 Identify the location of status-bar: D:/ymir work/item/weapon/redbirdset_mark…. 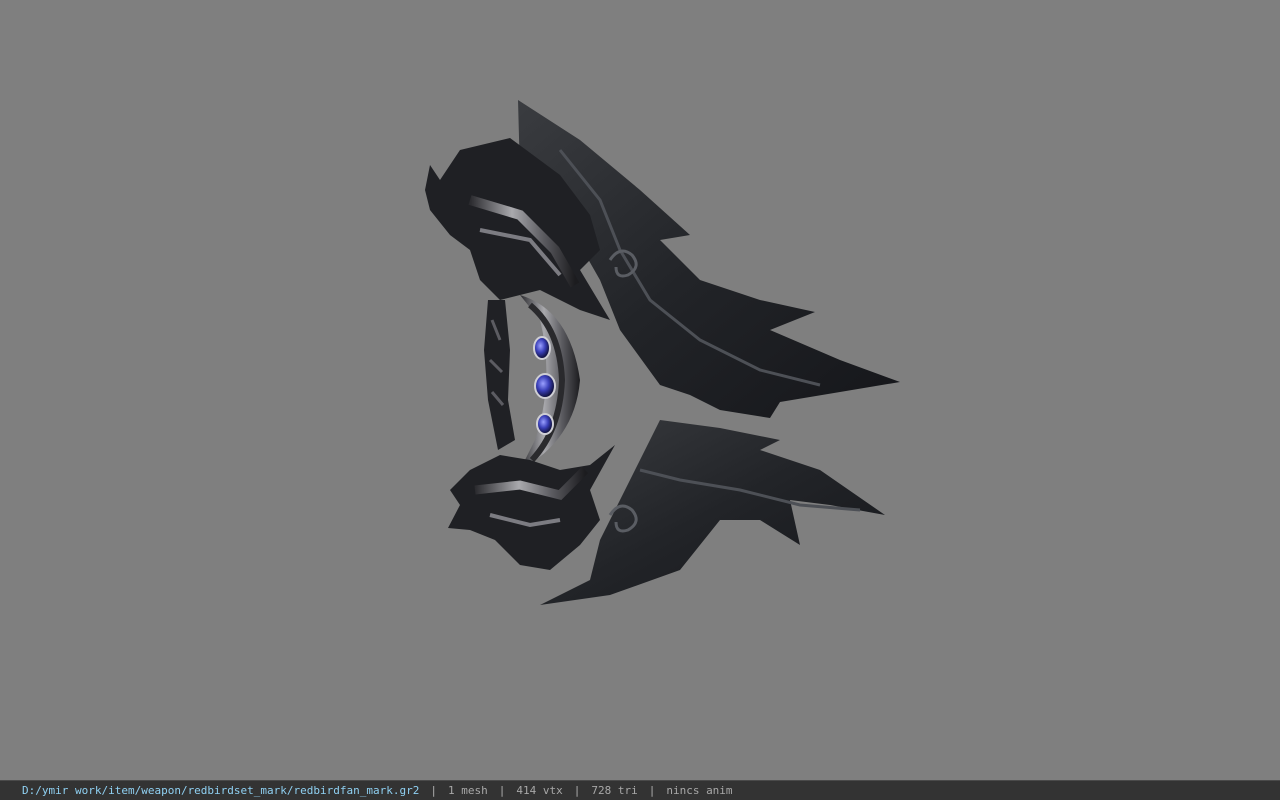
(640, 790).